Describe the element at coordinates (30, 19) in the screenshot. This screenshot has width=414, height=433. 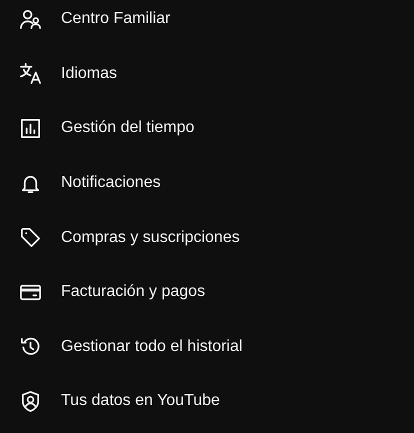
I see `people-icon` at that location.